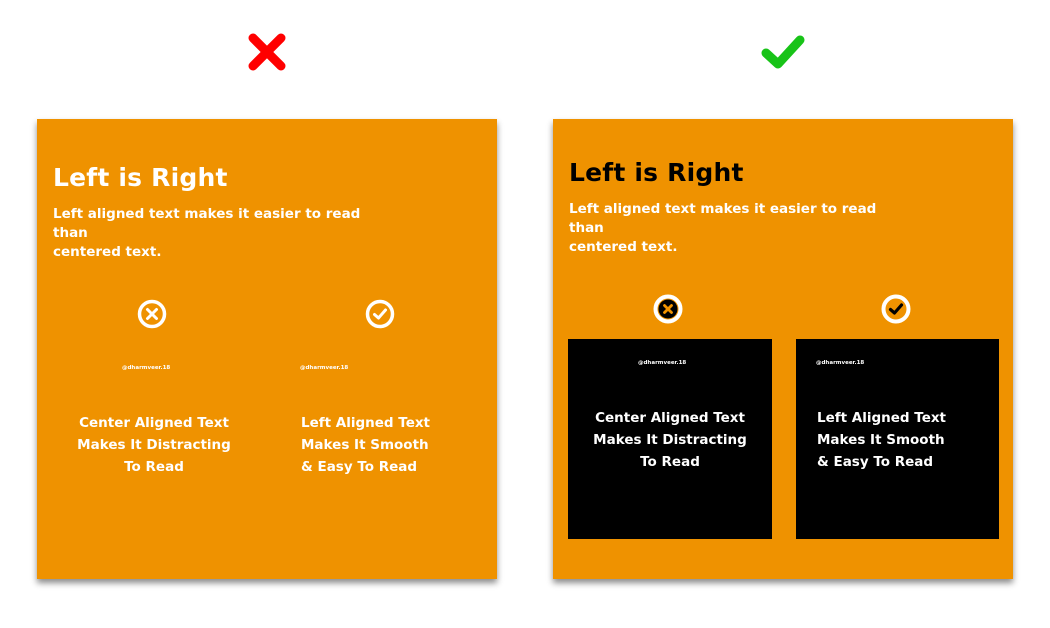  Describe the element at coordinates (783, 52) in the screenshot. I see `green-check-icon` at that location.